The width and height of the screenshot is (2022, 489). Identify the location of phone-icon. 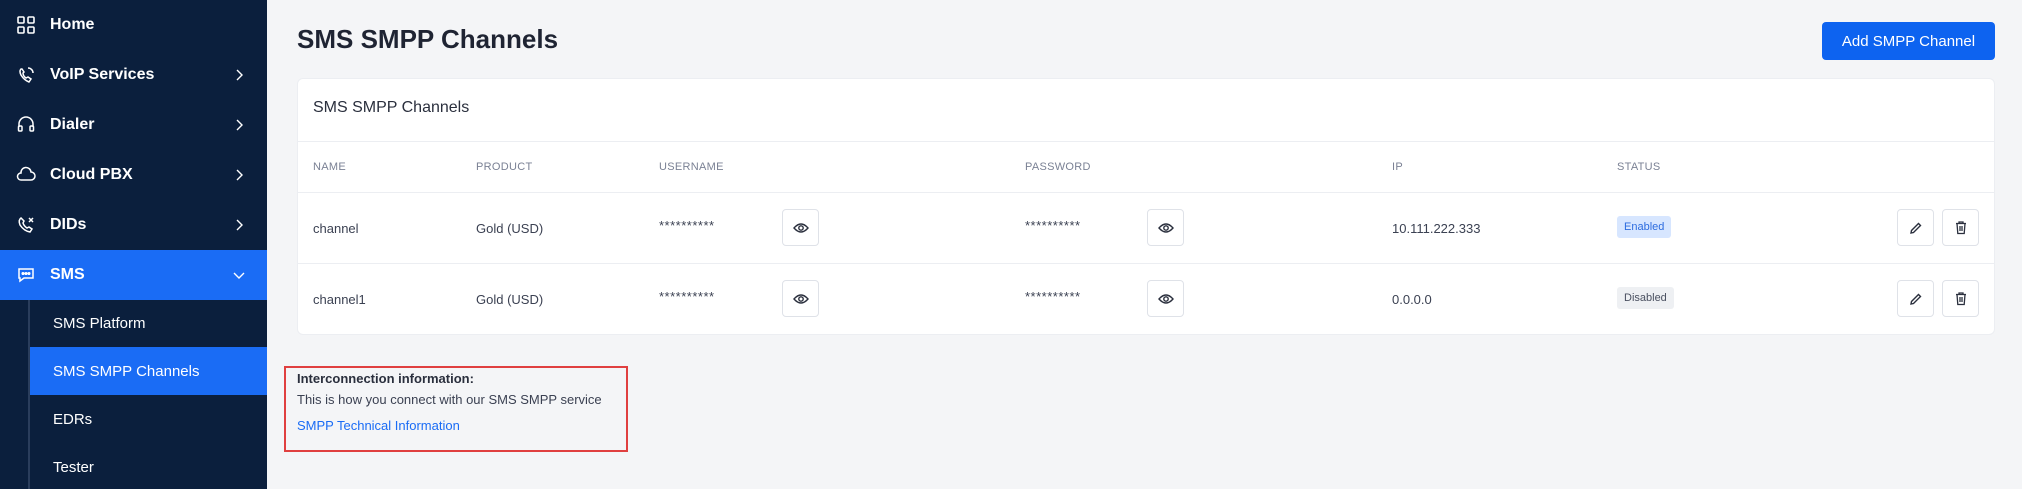
(26, 225).